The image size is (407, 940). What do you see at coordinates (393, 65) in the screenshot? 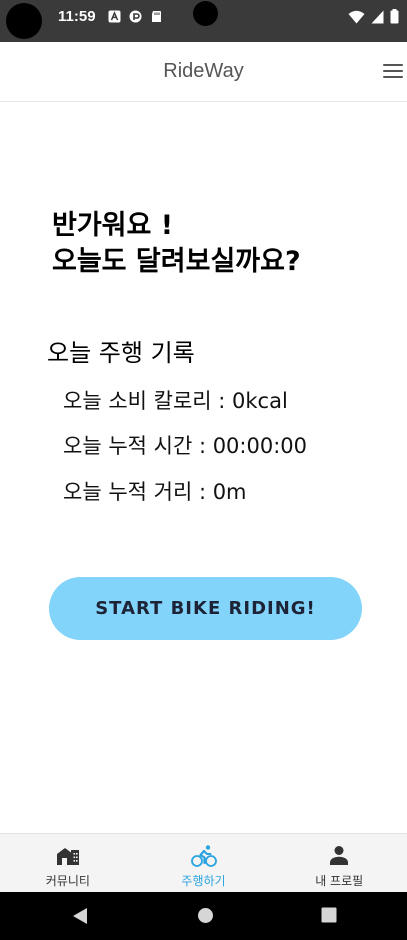
I see `menu-icon` at bounding box center [393, 65].